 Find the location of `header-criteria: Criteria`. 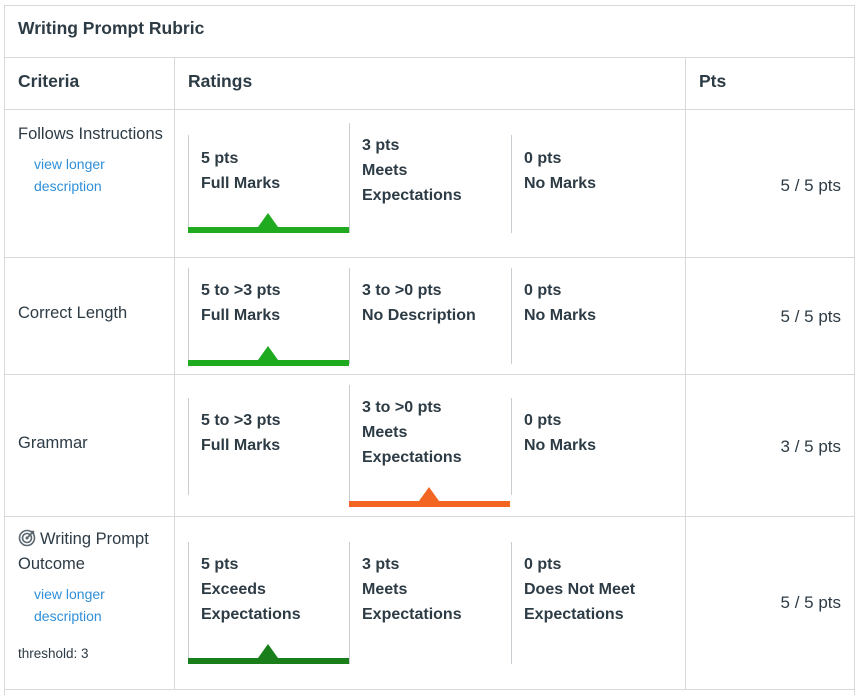

header-criteria: Criteria is located at coordinates (49, 81).